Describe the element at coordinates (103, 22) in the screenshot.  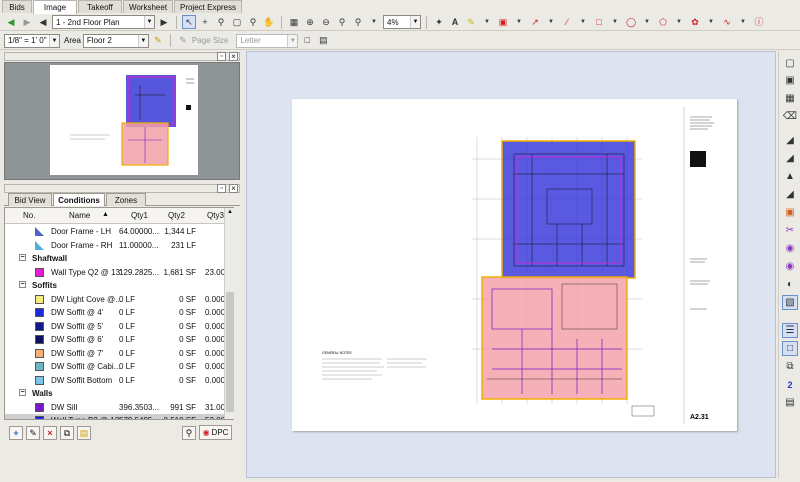
I see `page-select: 1 - 2nd Floor Plan ▼` at that location.